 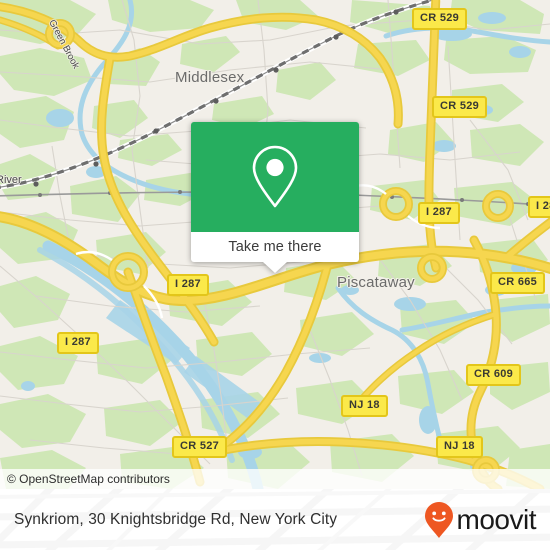 What do you see at coordinates (440, 19) in the screenshot?
I see `route-shield-cr-529-north: CR 529` at bounding box center [440, 19].